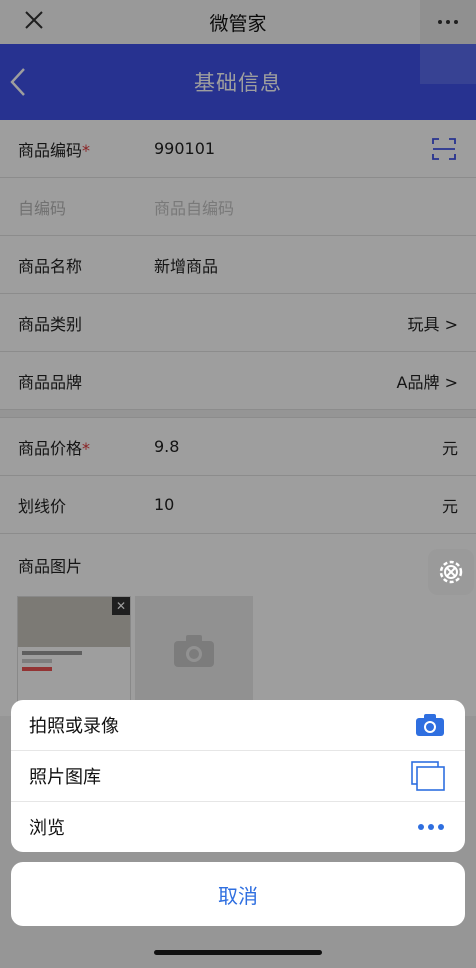 This screenshot has height=968, width=476. I want to click on browse-label: 浏览, so click(47, 828).